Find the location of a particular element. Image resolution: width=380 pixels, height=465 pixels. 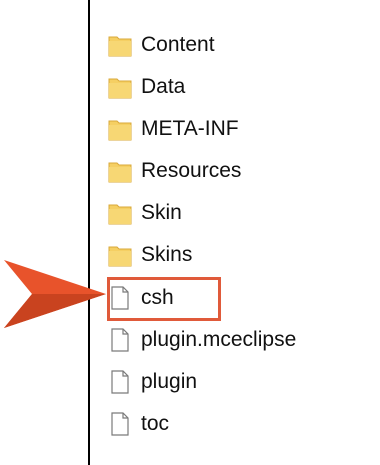

item-label: Data is located at coordinates (163, 86).